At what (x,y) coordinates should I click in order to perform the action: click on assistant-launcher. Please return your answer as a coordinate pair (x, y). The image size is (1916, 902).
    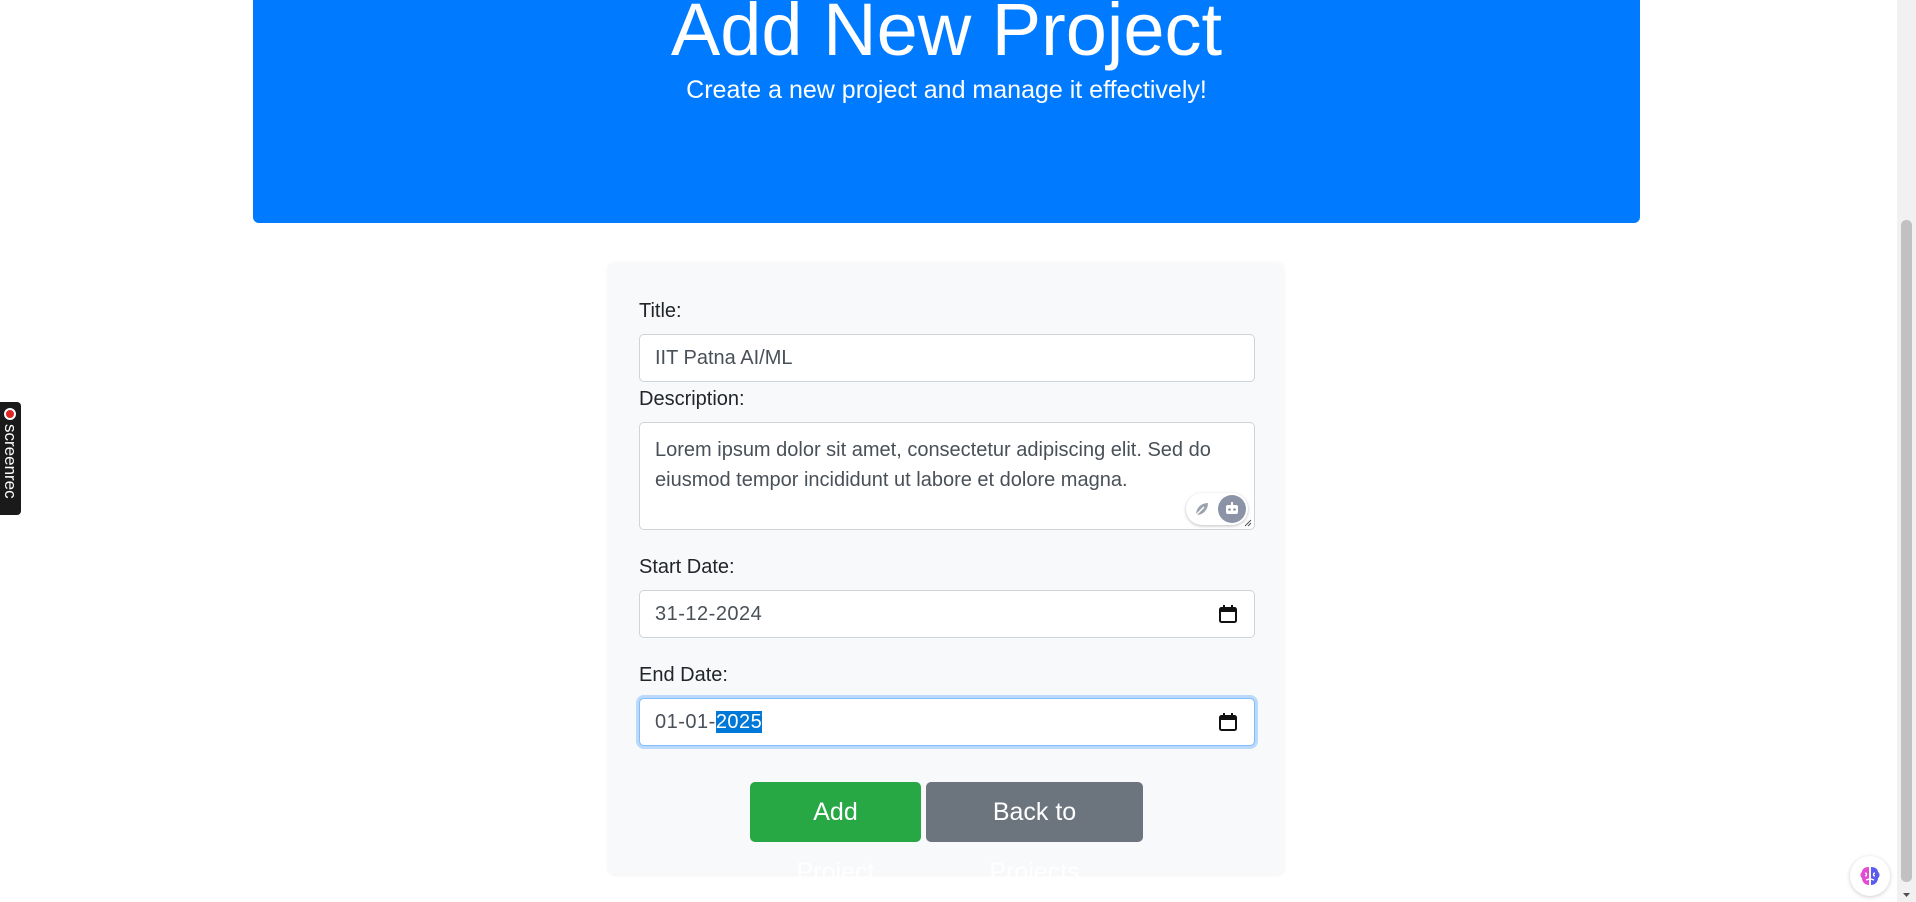
    Looking at the image, I should click on (1870, 876).